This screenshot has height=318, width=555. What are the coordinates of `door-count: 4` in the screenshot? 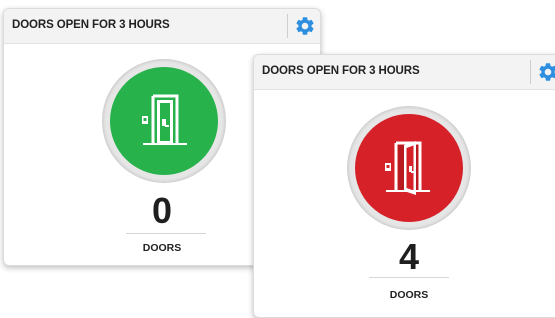 It's located at (409, 256).